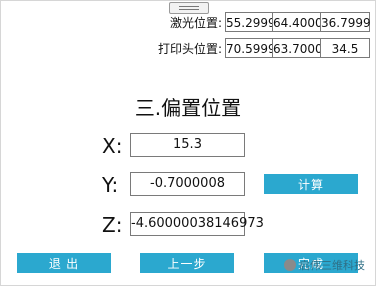 Image resolution: width=376 pixels, height=286 pixels. What do you see at coordinates (297, 48) in the screenshot?
I see `print-head-position-y: 63.7000` at bounding box center [297, 48].